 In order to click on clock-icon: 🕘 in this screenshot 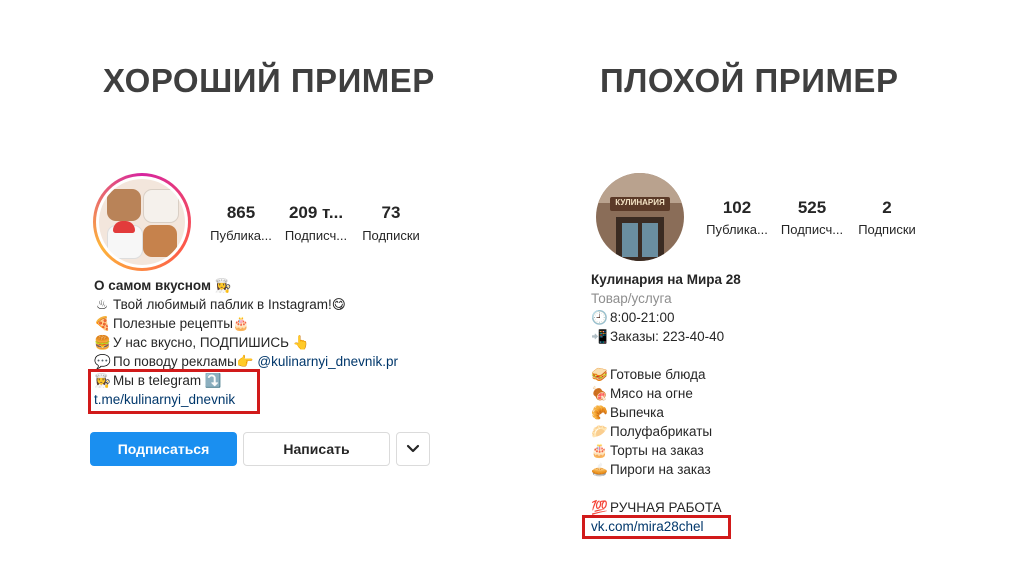, I will do `click(599, 317)`.